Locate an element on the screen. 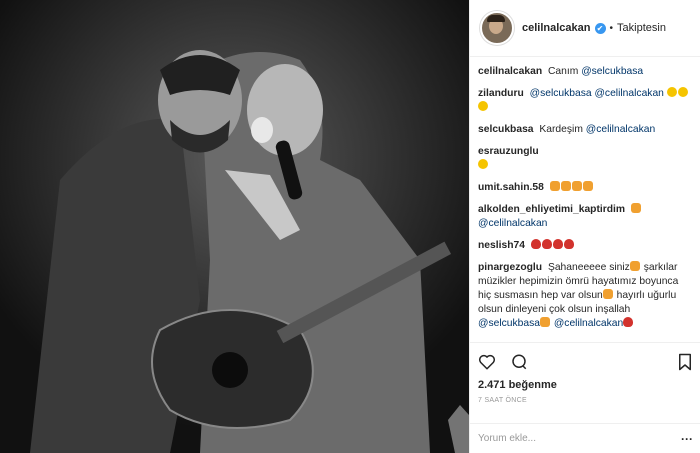  verified-icon: ✔ is located at coordinates (600, 28).